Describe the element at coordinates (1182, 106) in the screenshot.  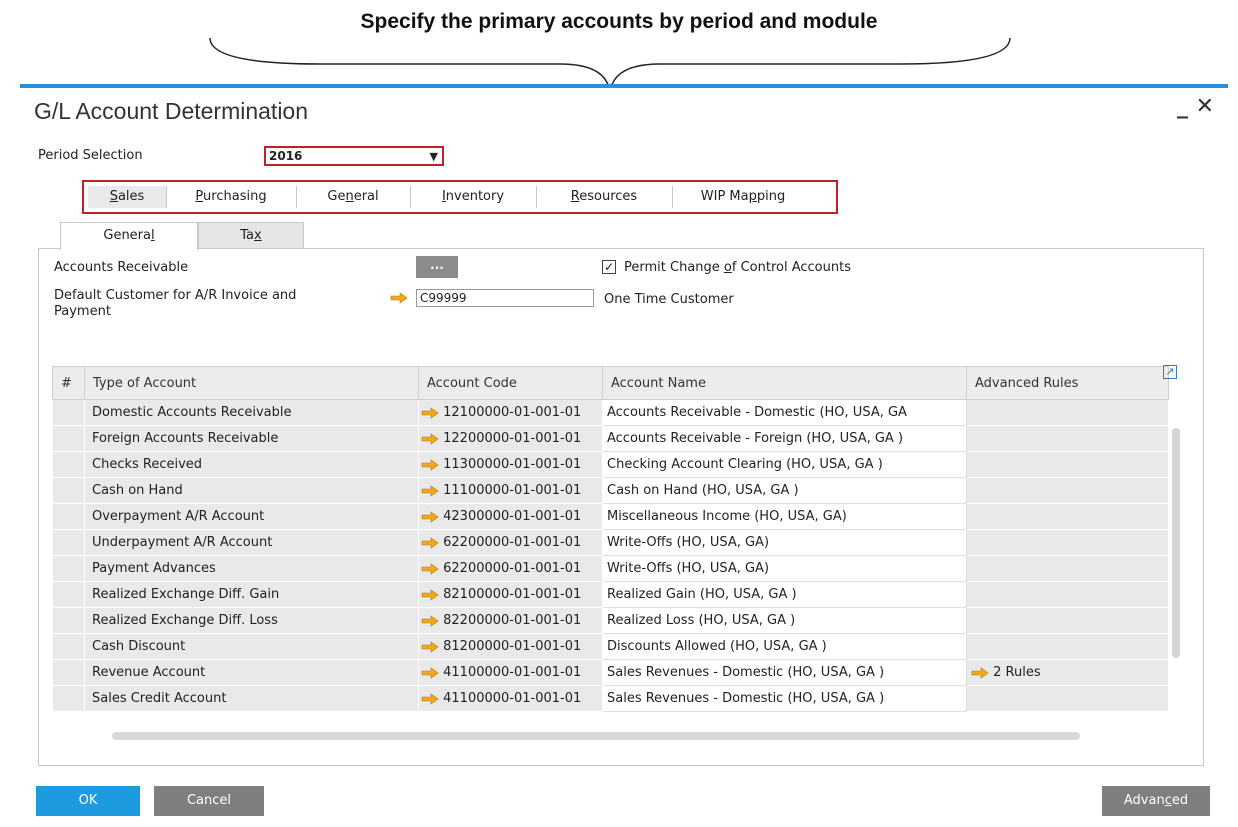
I see `minimize-icon: _` at that location.